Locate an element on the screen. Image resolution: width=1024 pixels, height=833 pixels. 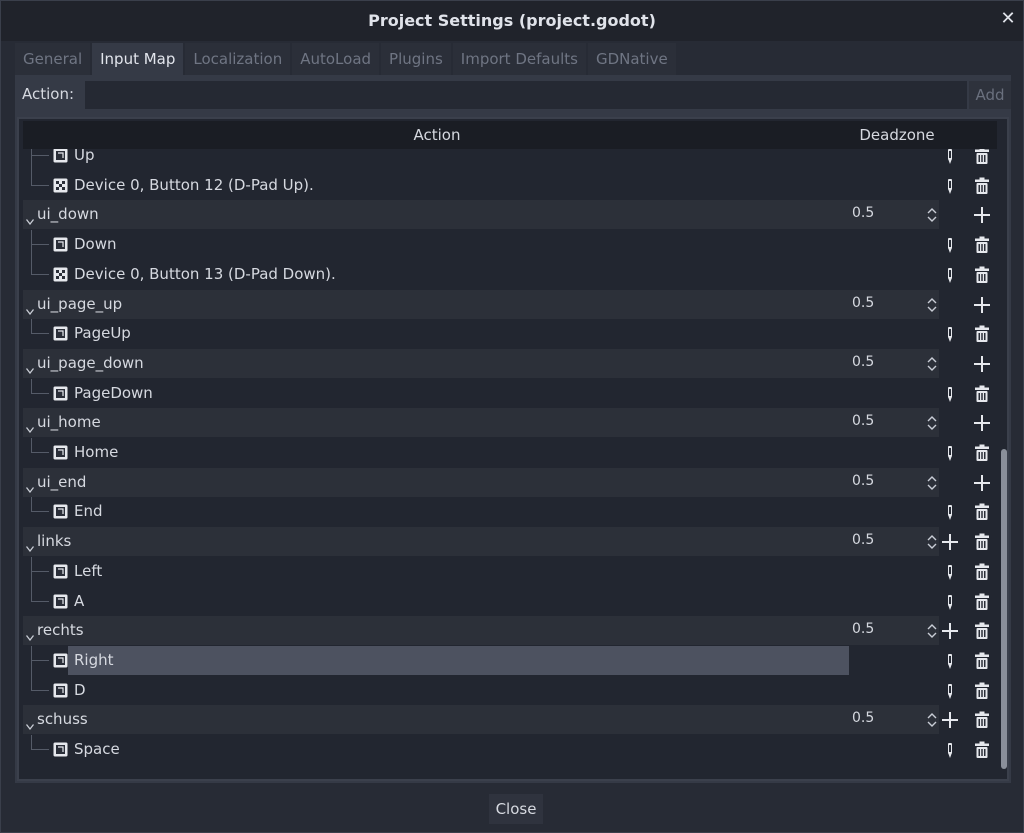
action-row-ui-page-down: ui_page_down 0.5 is located at coordinates (515, 363).